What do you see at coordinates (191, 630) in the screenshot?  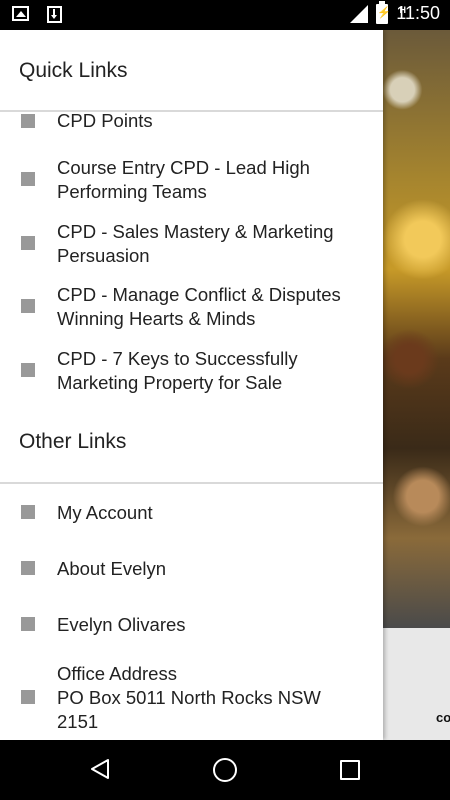 I see `drawer-item-evelyn-olivares: Evelyn Olivares` at bounding box center [191, 630].